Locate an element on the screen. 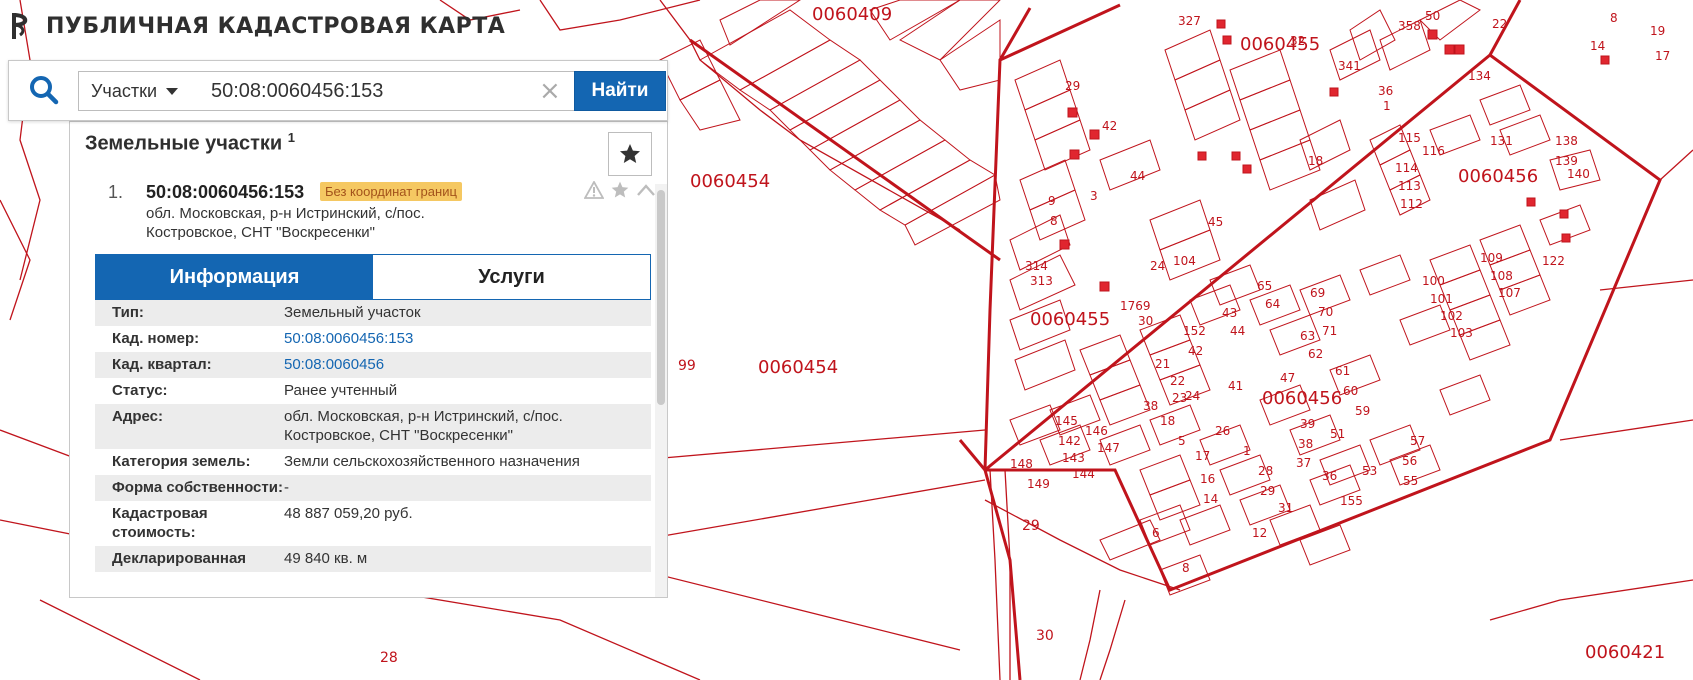  star-icon is located at coordinates (620, 190).